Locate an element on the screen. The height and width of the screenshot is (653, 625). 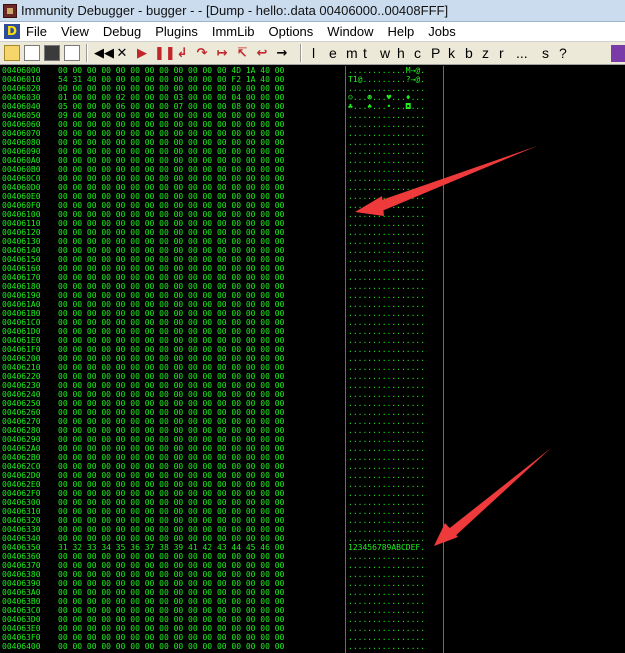
arrow-upper is located at coordinates (446, 181).